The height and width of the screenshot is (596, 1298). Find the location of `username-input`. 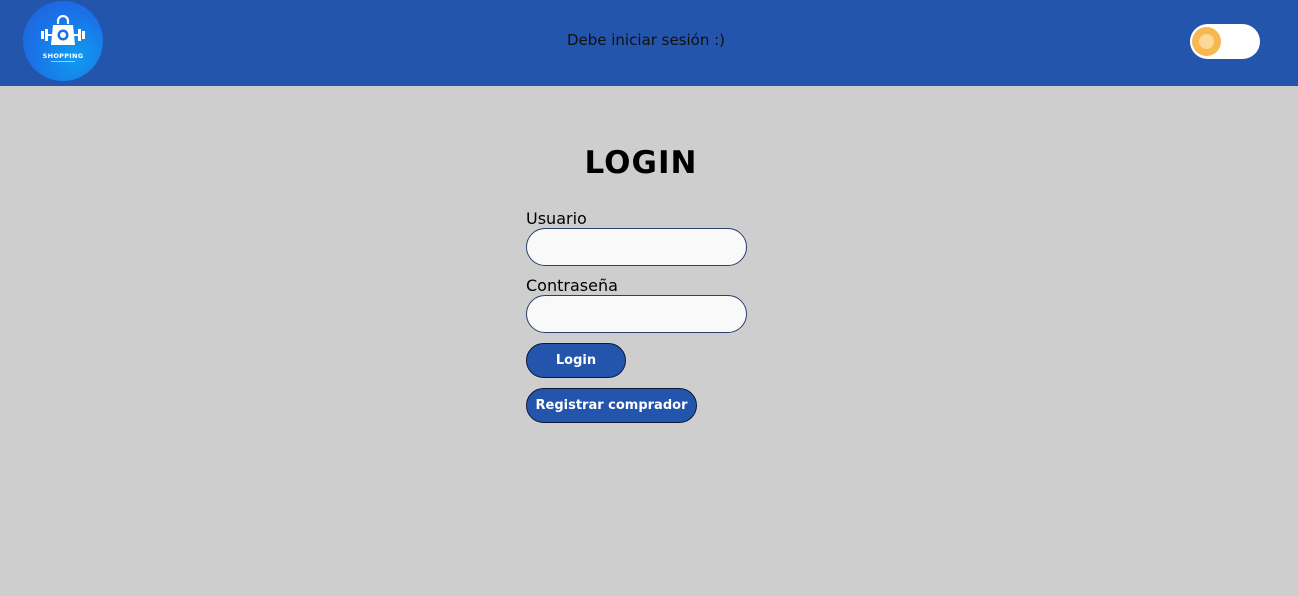

username-input is located at coordinates (636, 247).